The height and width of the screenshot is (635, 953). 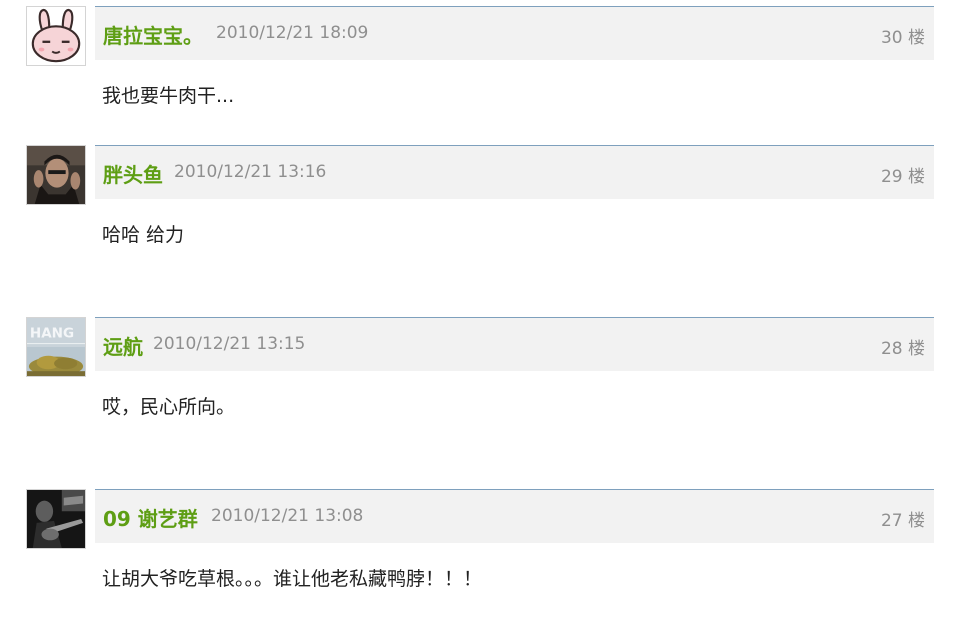 I want to click on svg-text: HANG, so click(x=52, y=333).